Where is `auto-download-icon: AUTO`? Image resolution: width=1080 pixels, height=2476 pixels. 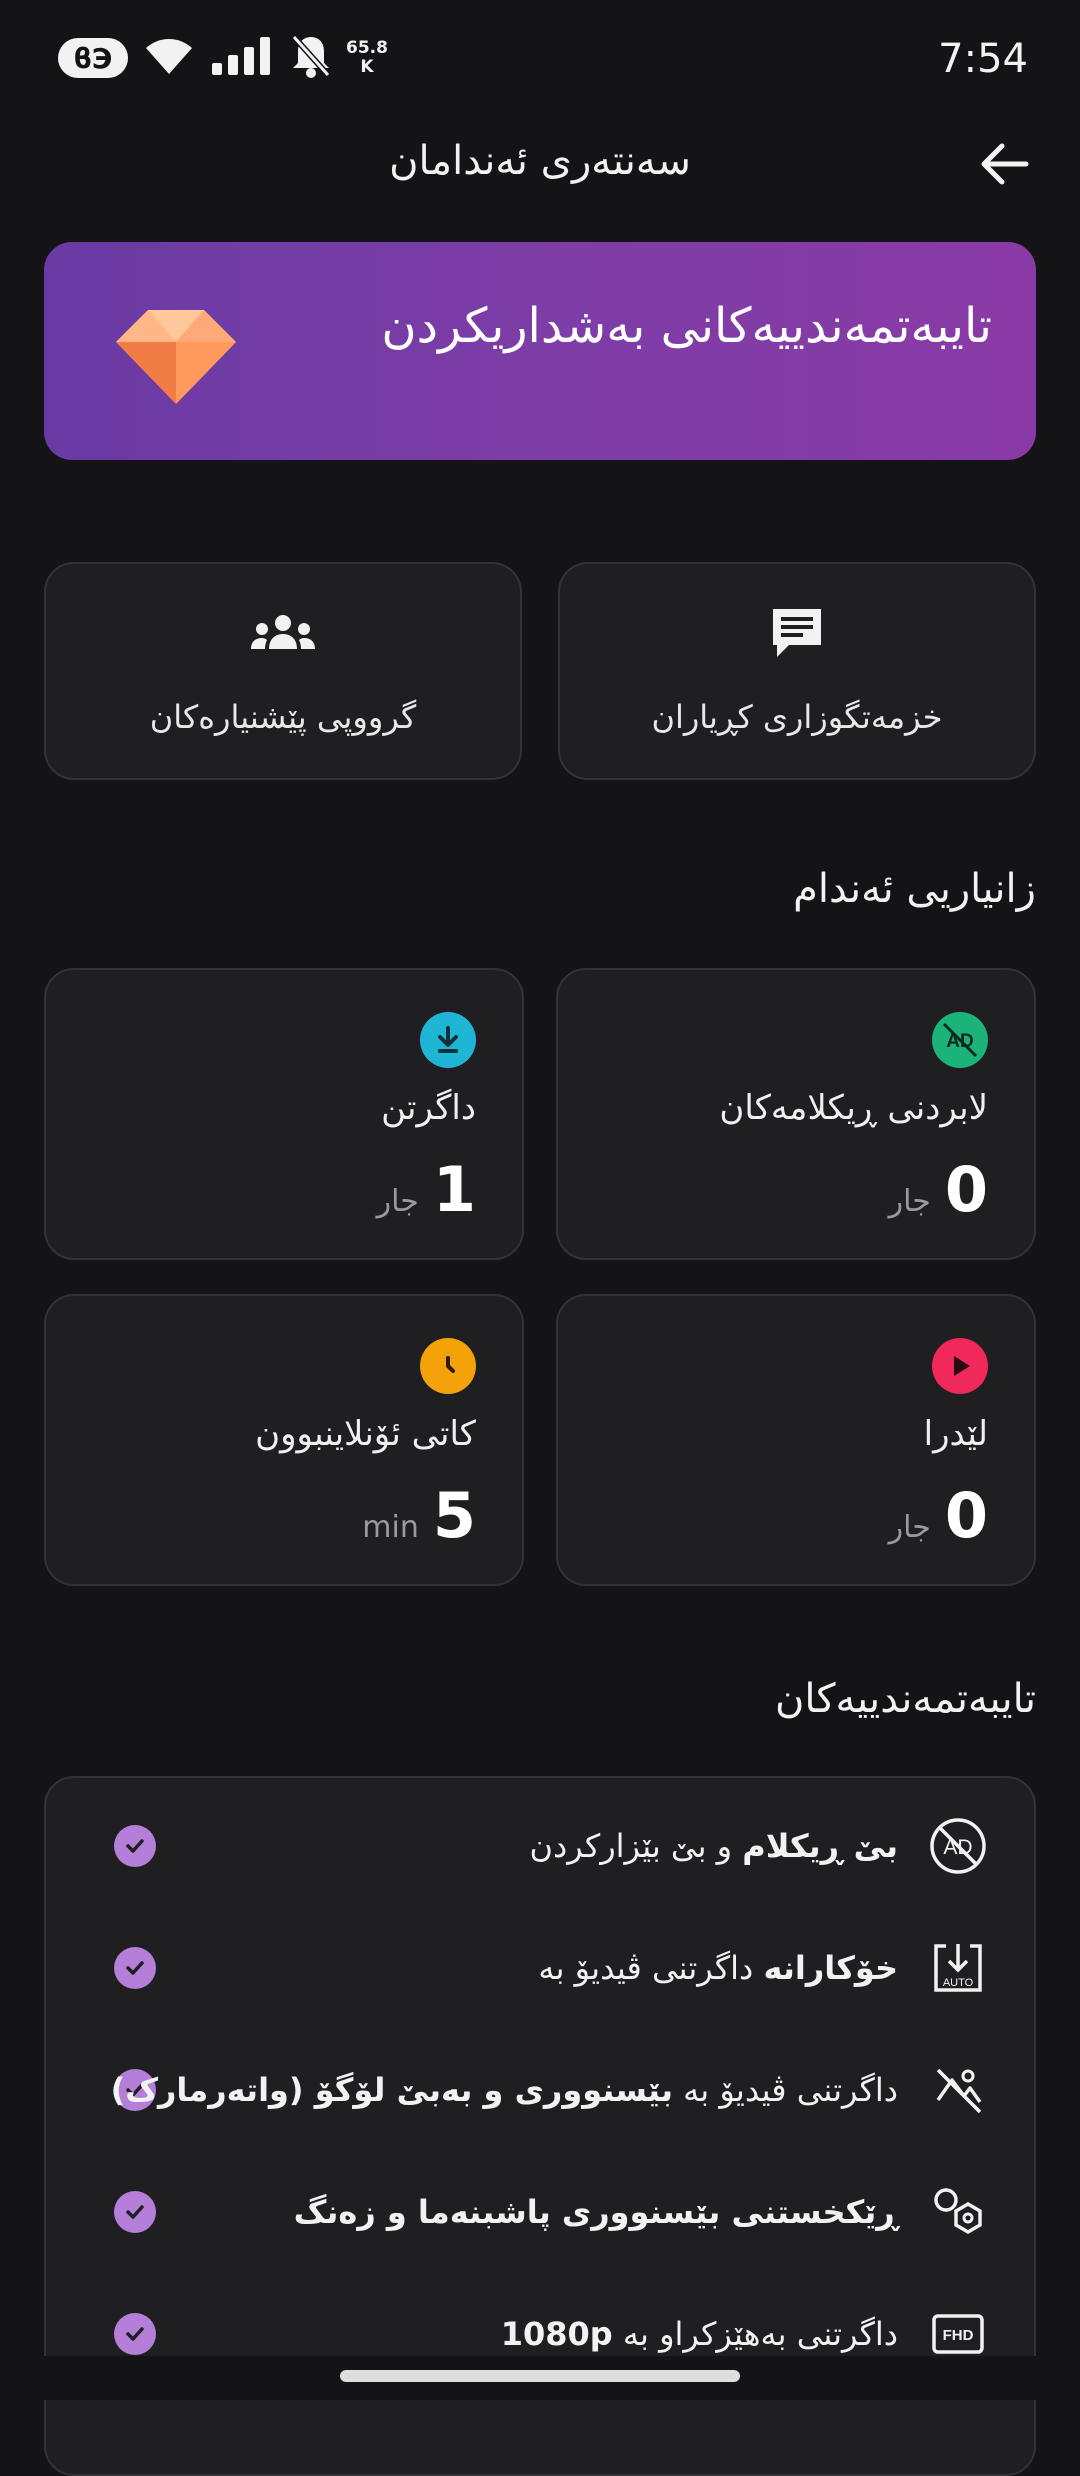
auto-download-icon: AUTO is located at coordinates (958, 1968).